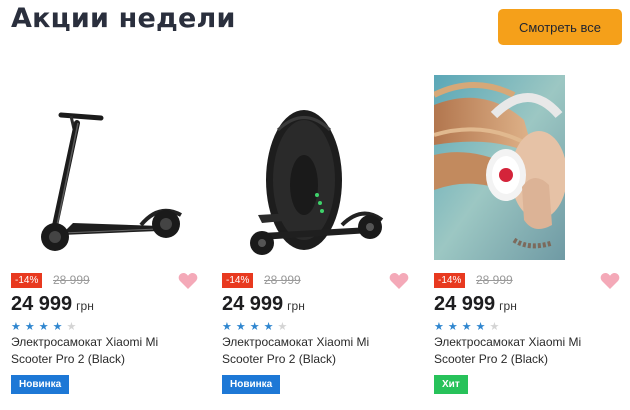  What do you see at coordinates (123, 18) in the screenshot?
I see `section-title: Акции недели` at bounding box center [123, 18].